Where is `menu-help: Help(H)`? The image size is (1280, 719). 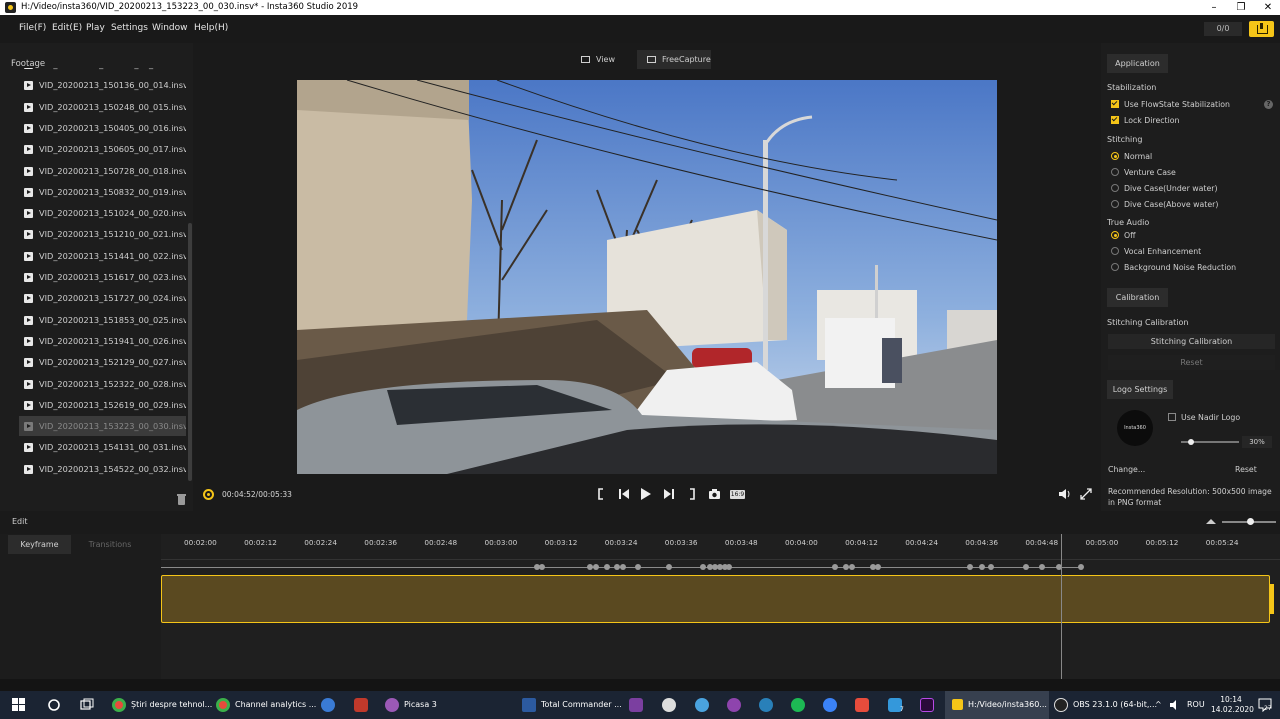
menu-help: Help(H) is located at coordinates (211, 28).